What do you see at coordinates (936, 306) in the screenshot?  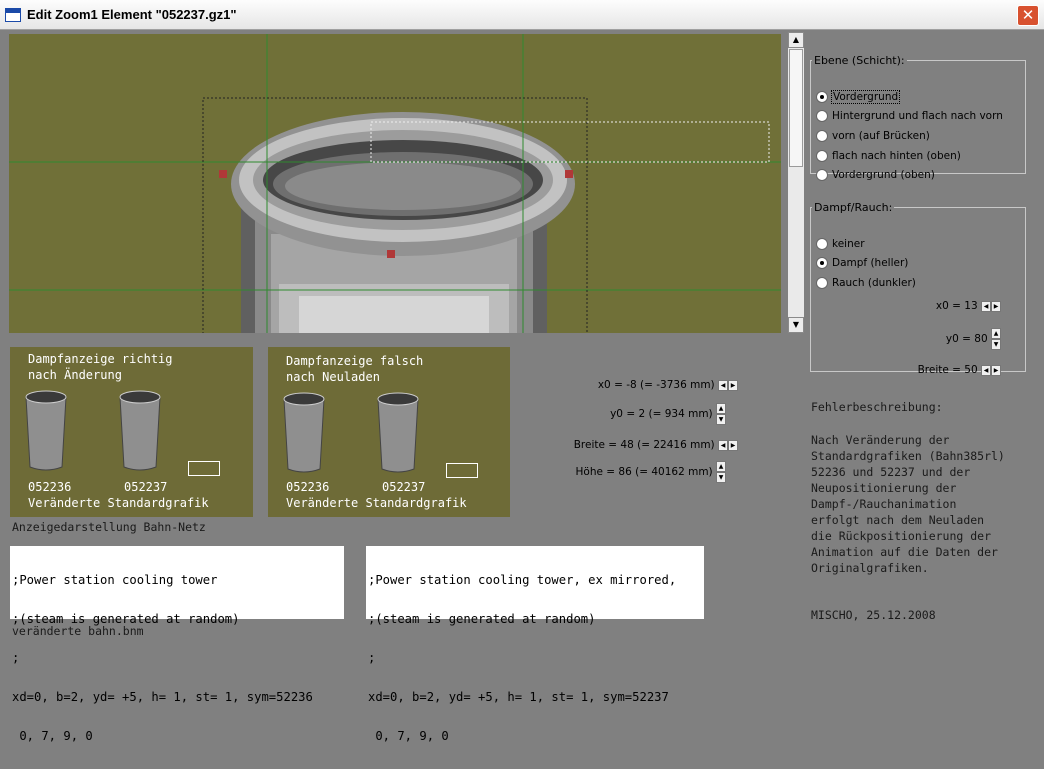 I see `smoke-x0-field: x0 = 13 ◀ ▶` at bounding box center [936, 306].